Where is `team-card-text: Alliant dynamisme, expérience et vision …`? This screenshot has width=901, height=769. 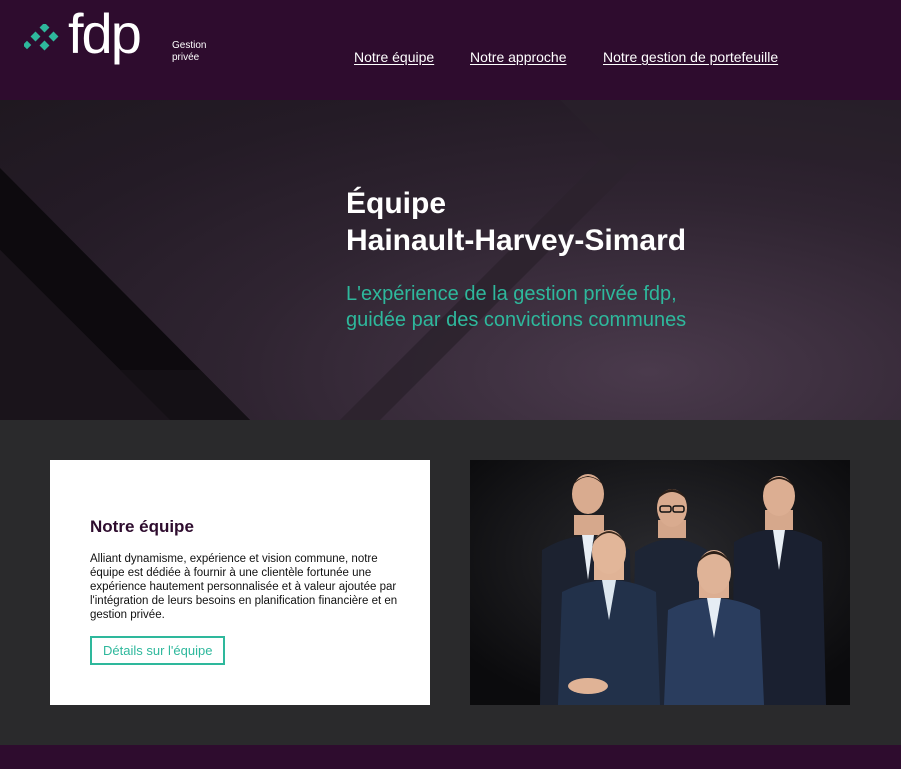 team-card-text: Alliant dynamisme, expérience et vision … is located at coordinates (244, 587).